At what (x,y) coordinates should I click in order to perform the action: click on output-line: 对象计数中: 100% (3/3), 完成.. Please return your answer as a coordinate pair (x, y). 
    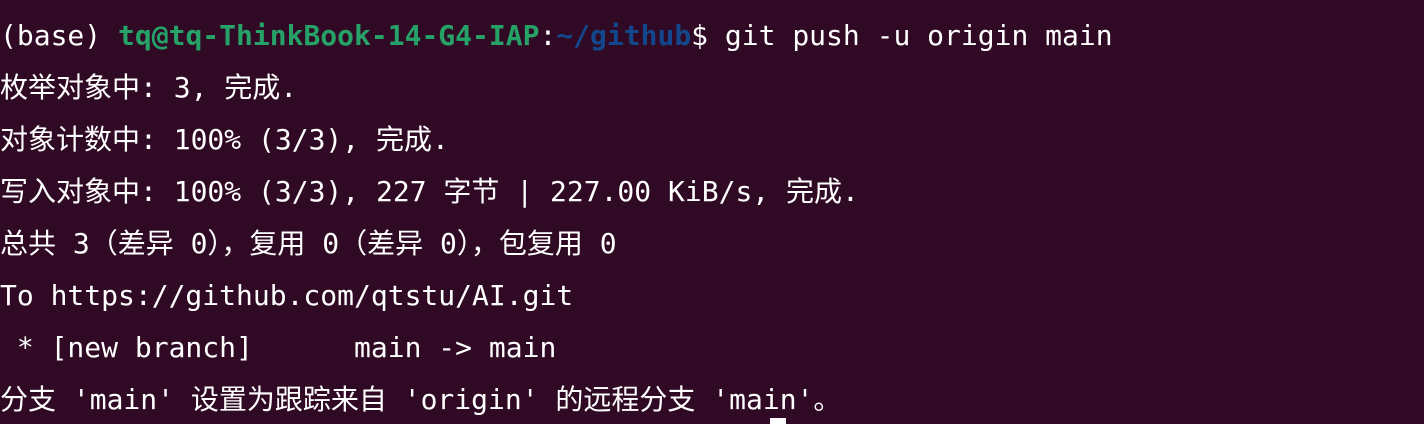
    Looking at the image, I should click on (224, 139).